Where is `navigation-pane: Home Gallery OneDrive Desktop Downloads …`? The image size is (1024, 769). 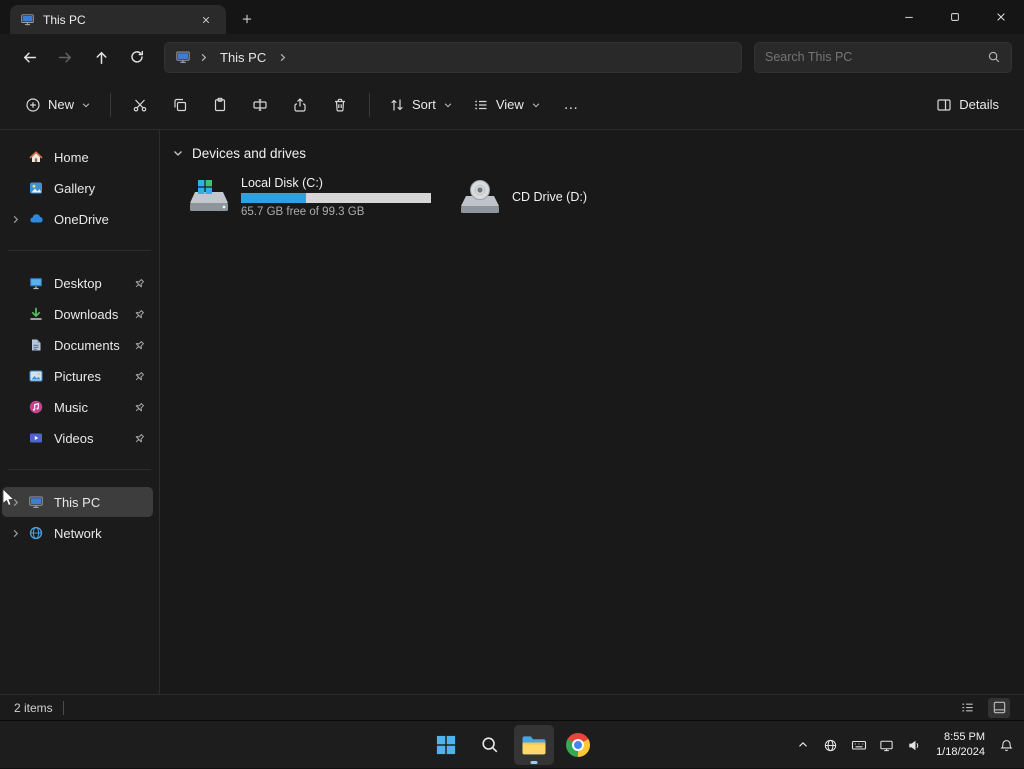 navigation-pane: Home Gallery OneDrive Desktop Downloads … is located at coordinates (80, 412).